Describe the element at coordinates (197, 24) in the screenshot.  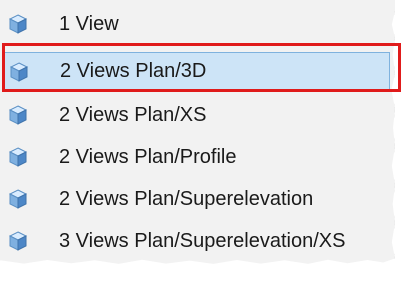
I see `menu-item-1-view: 1 View` at that location.